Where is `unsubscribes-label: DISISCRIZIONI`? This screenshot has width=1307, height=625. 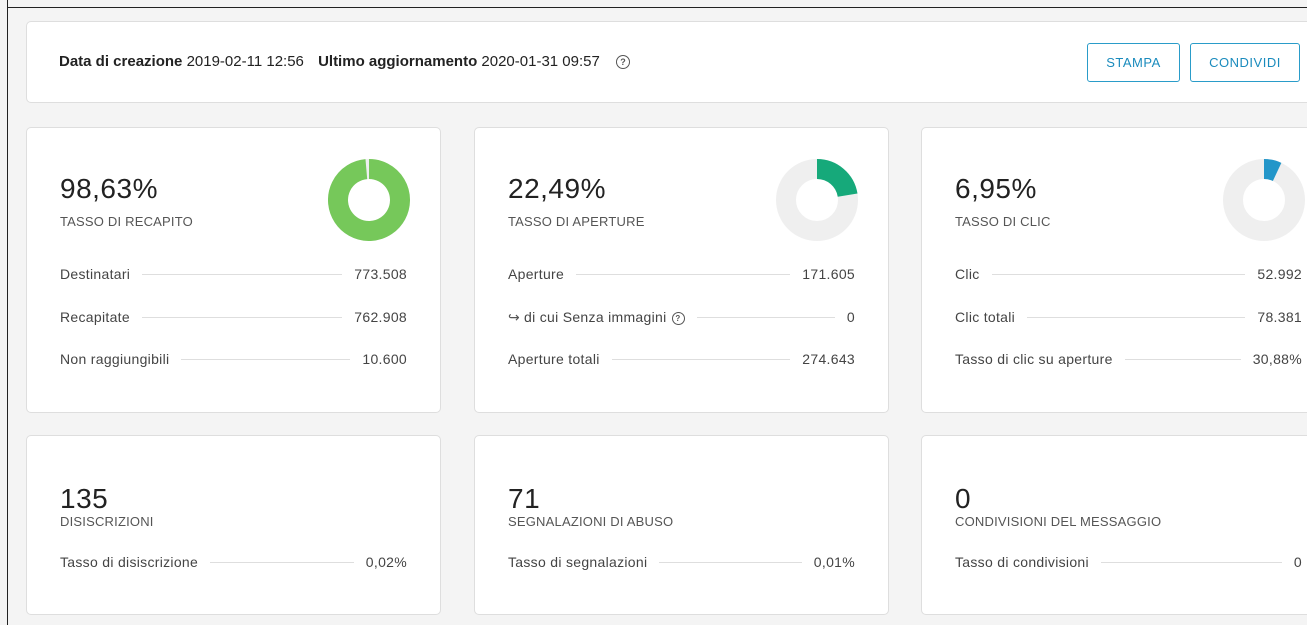 unsubscribes-label: DISISCRIZIONI is located at coordinates (107, 521).